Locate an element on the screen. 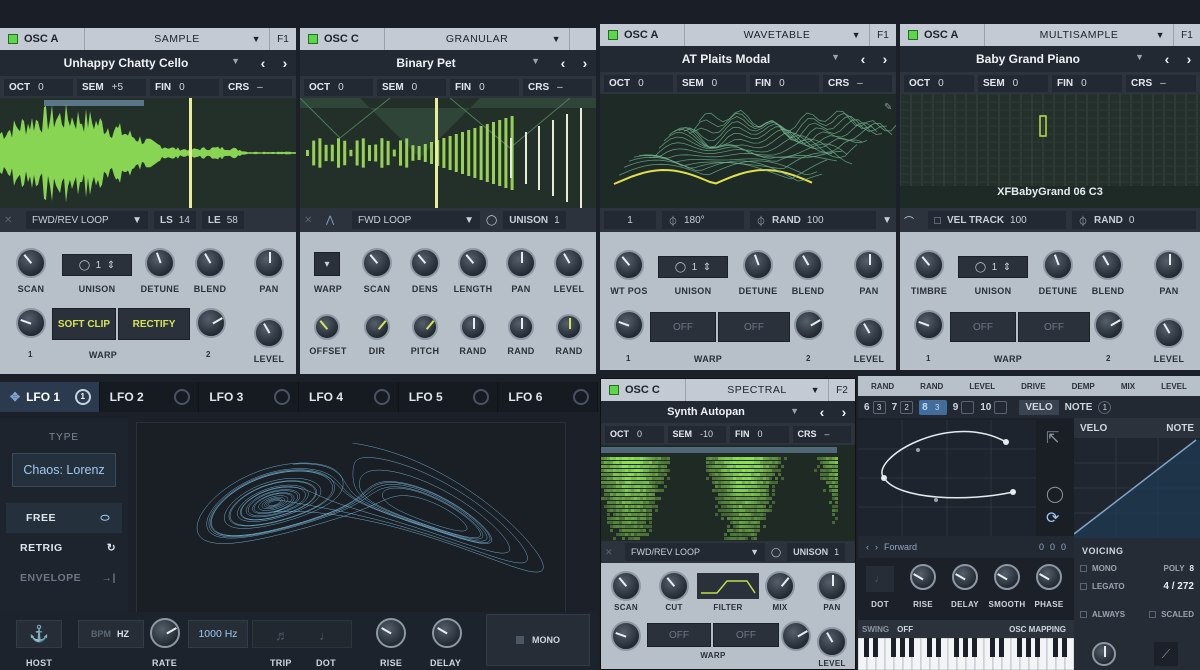 The image size is (1200, 670). delay-knob is located at coordinates (447, 633).